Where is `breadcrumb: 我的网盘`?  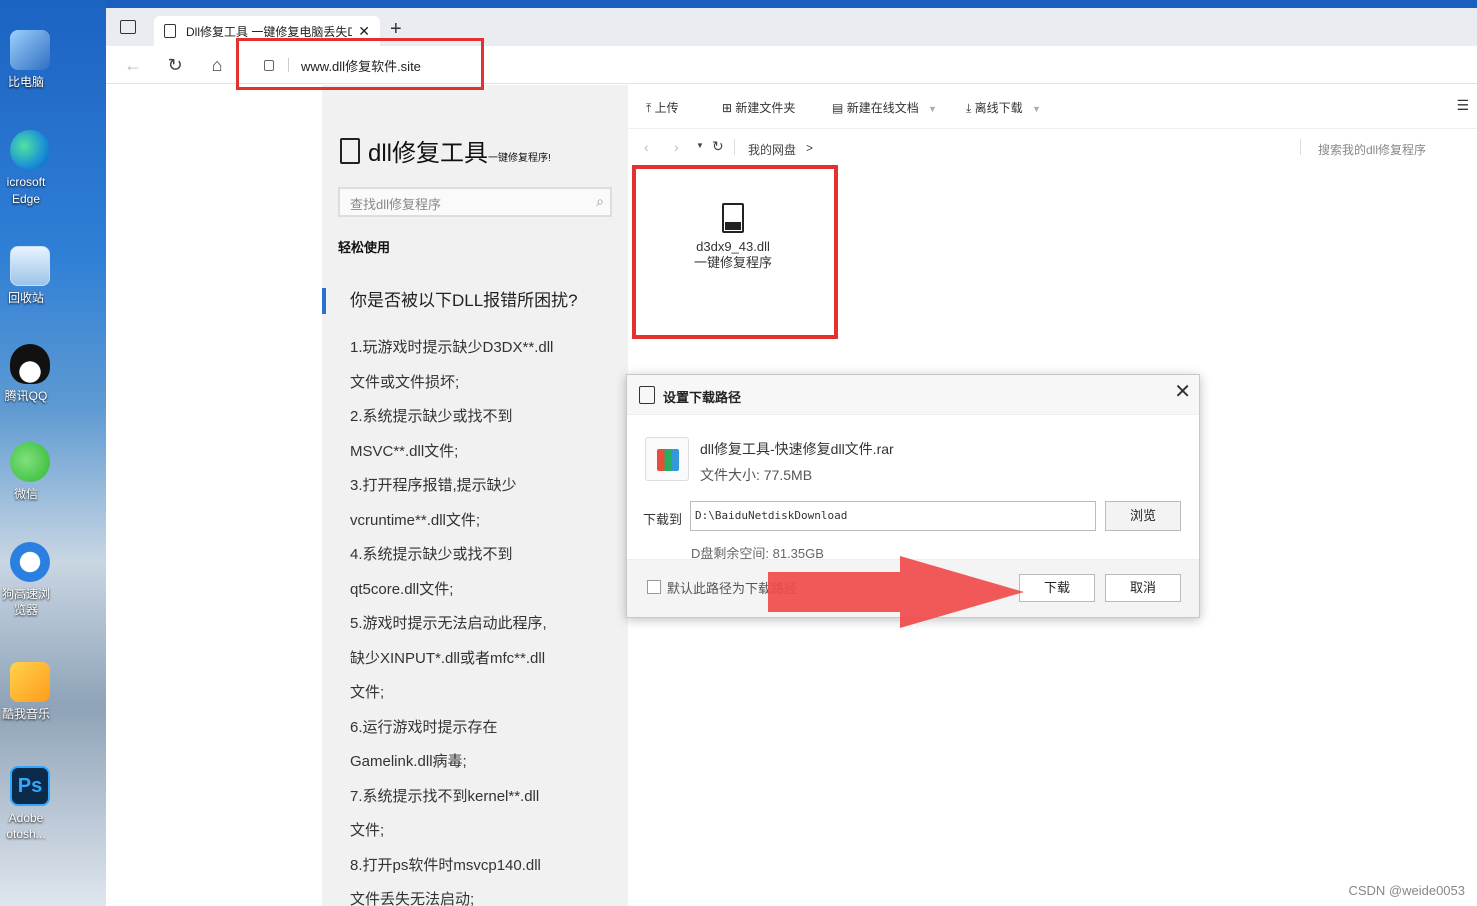
breadcrumb: 我的网盘 is located at coordinates (772, 149).